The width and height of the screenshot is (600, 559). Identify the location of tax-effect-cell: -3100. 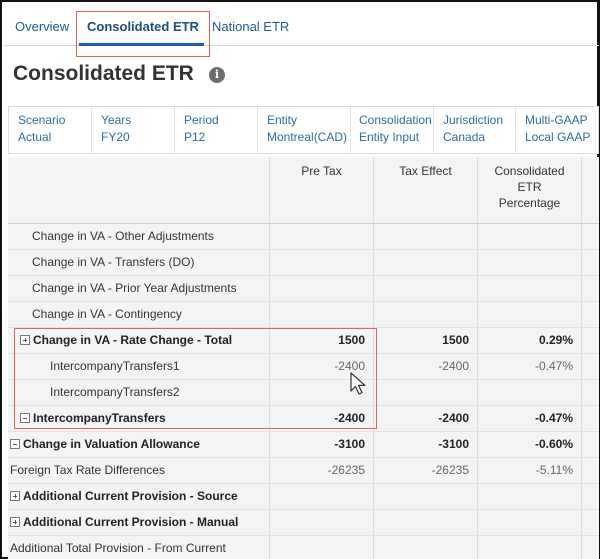
(426, 444).